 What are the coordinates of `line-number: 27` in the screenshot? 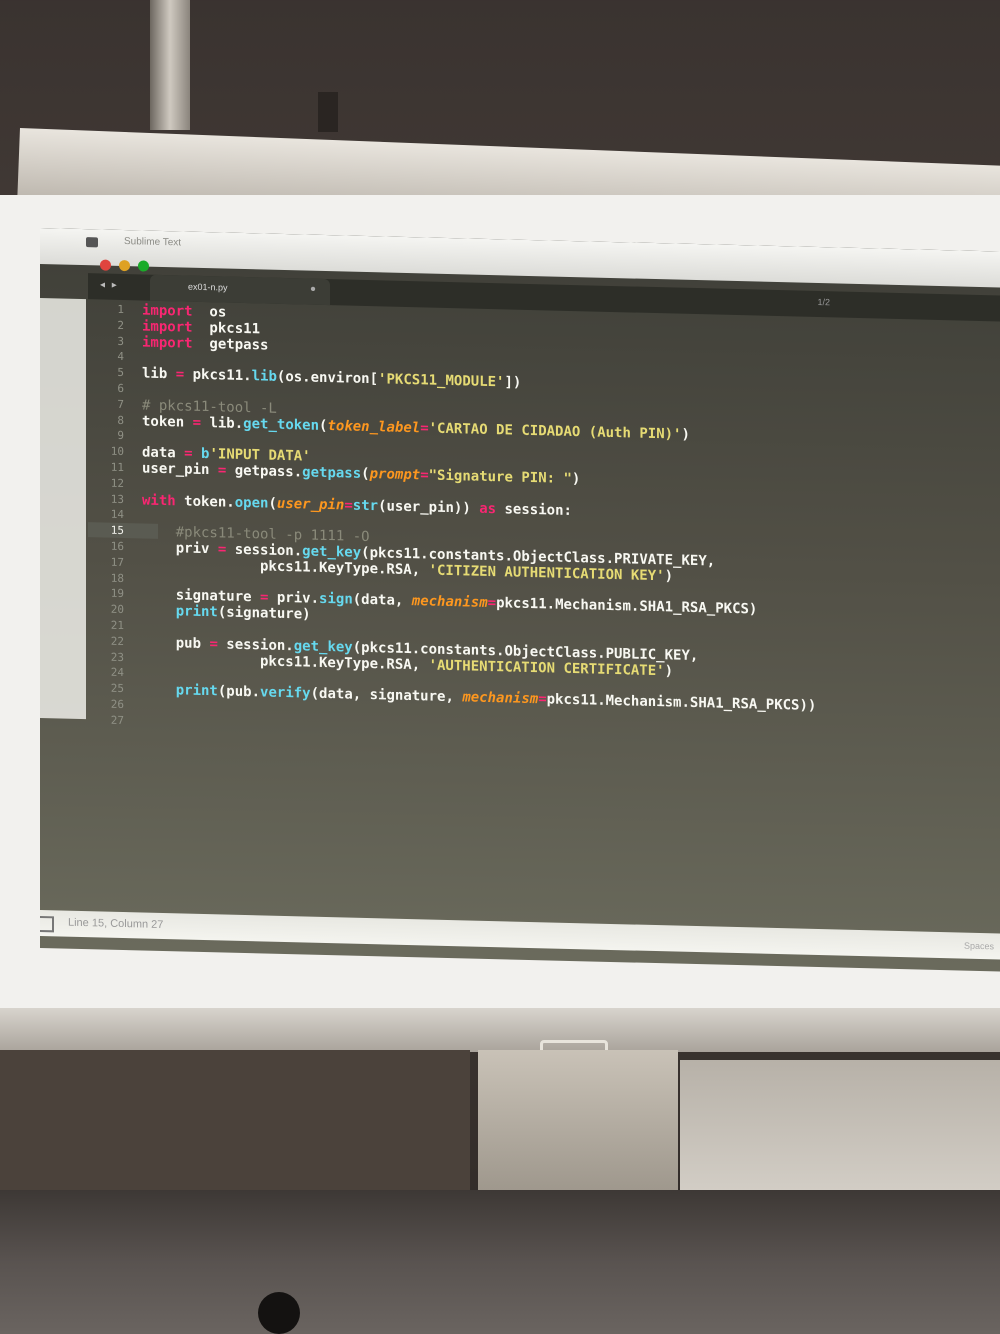 It's located at (117, 720).